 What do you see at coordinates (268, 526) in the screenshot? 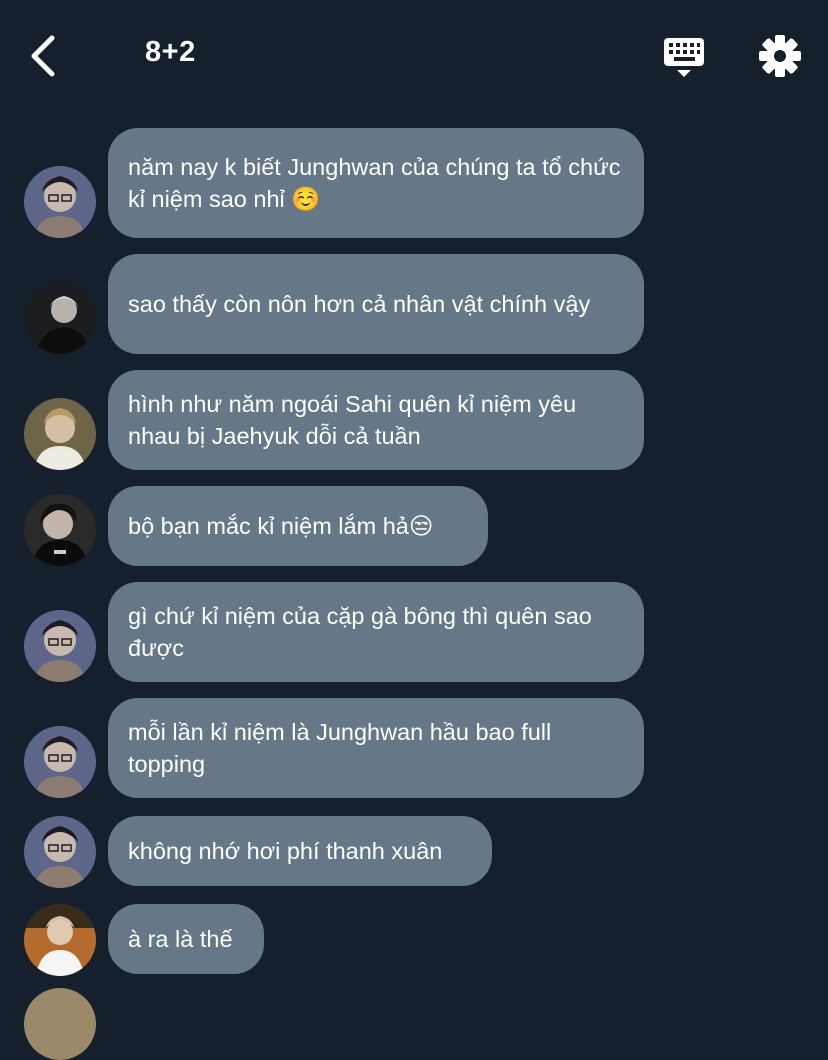
I see `message-text-content: bộ bạn mắc kỉ niệm lắm hả` at bounding box center [268, 526].